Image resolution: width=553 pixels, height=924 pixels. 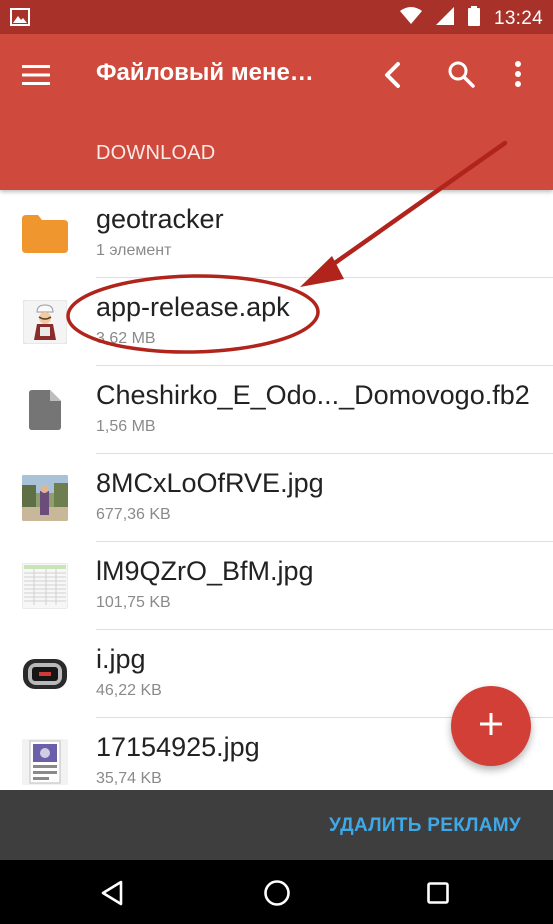 I want to click on file-meta: 1 элемент, so click(x=134, y=250).